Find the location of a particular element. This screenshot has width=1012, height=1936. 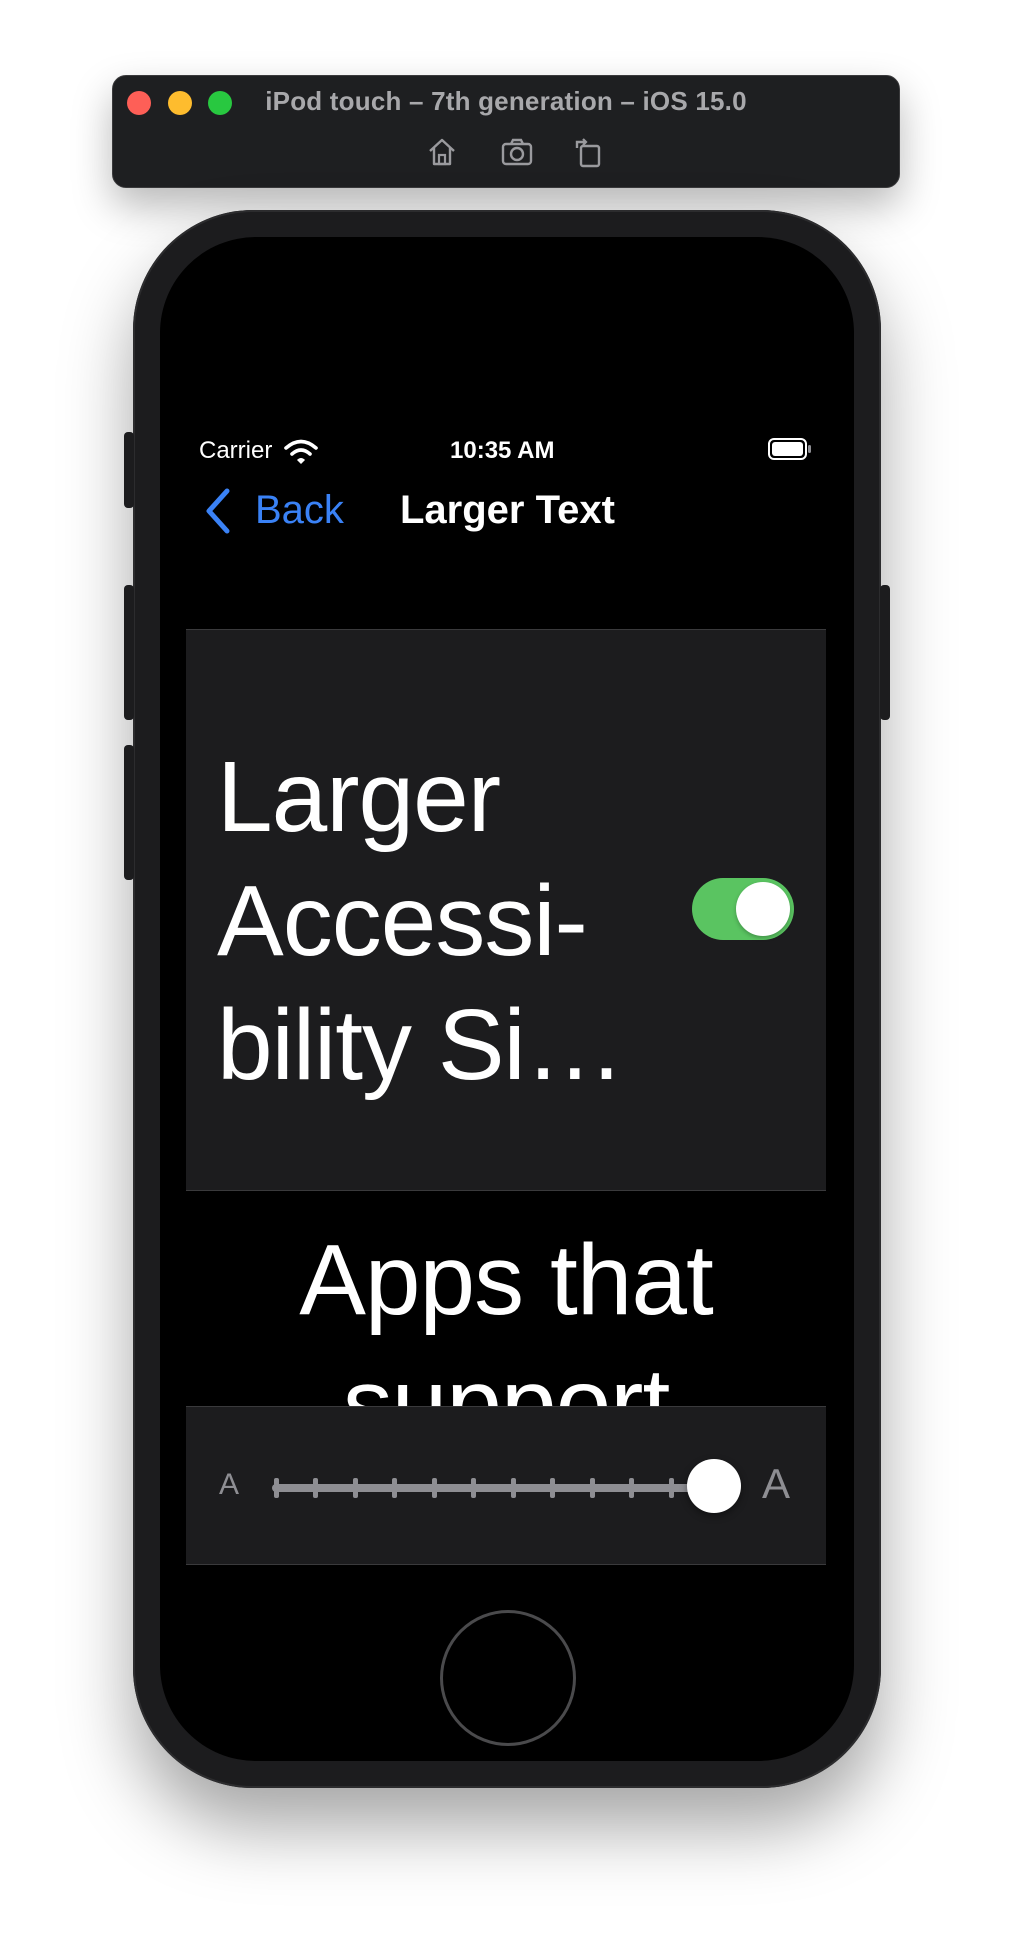

simulator-title: iPod touch – 7th generation – iOS 15.0 is located at coordinates (506, 101).